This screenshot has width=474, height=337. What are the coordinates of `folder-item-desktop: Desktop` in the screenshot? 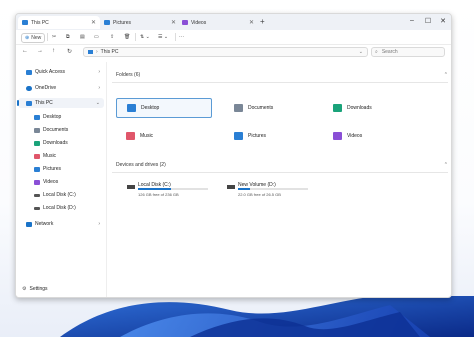 It's located at (164, 108).